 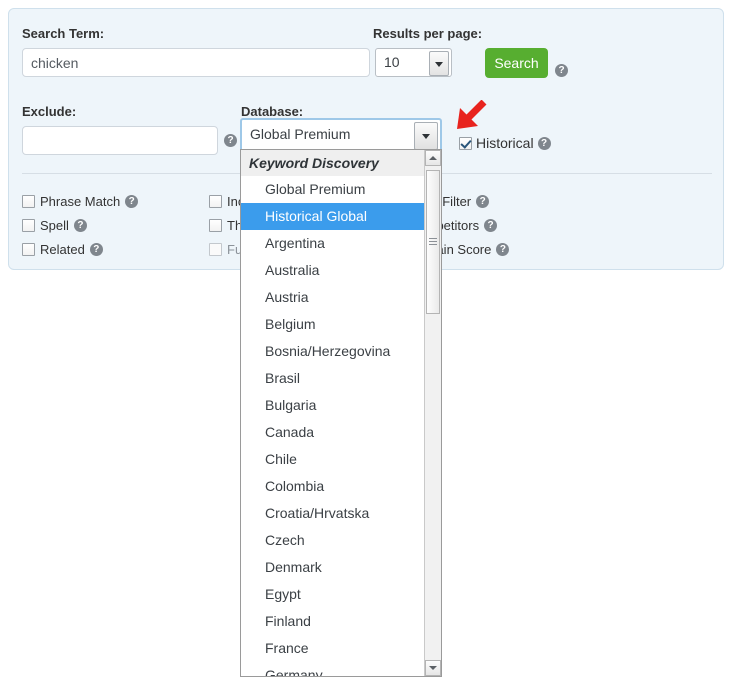 What do you see at coordinates (432, 413) in the screenshot?
I see `dropdown-scrollbar` at bounding box center [432, 413].